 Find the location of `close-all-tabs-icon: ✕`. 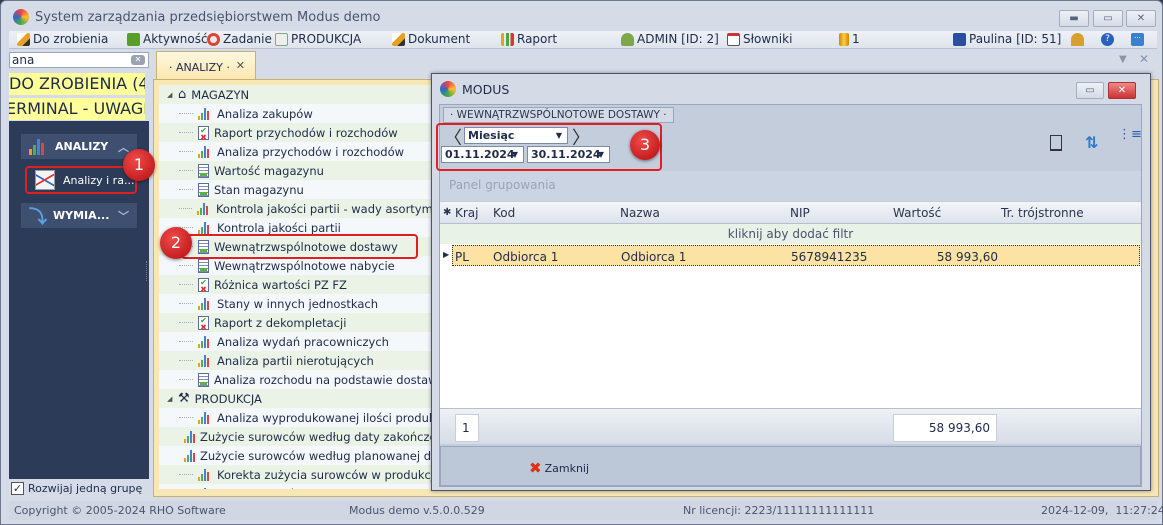

close-all-tabs-icon: ✕ is located at coordinates (1144, 59).